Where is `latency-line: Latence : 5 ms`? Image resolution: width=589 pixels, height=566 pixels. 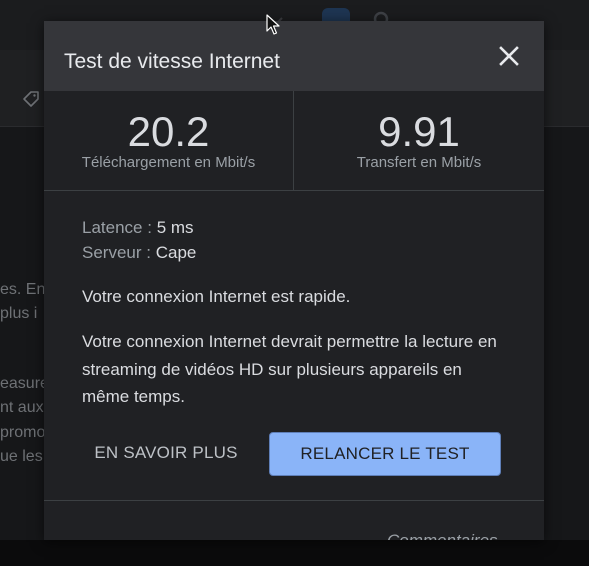
latency-line: Latence : 5 ms is located at coordinates (138, 228).